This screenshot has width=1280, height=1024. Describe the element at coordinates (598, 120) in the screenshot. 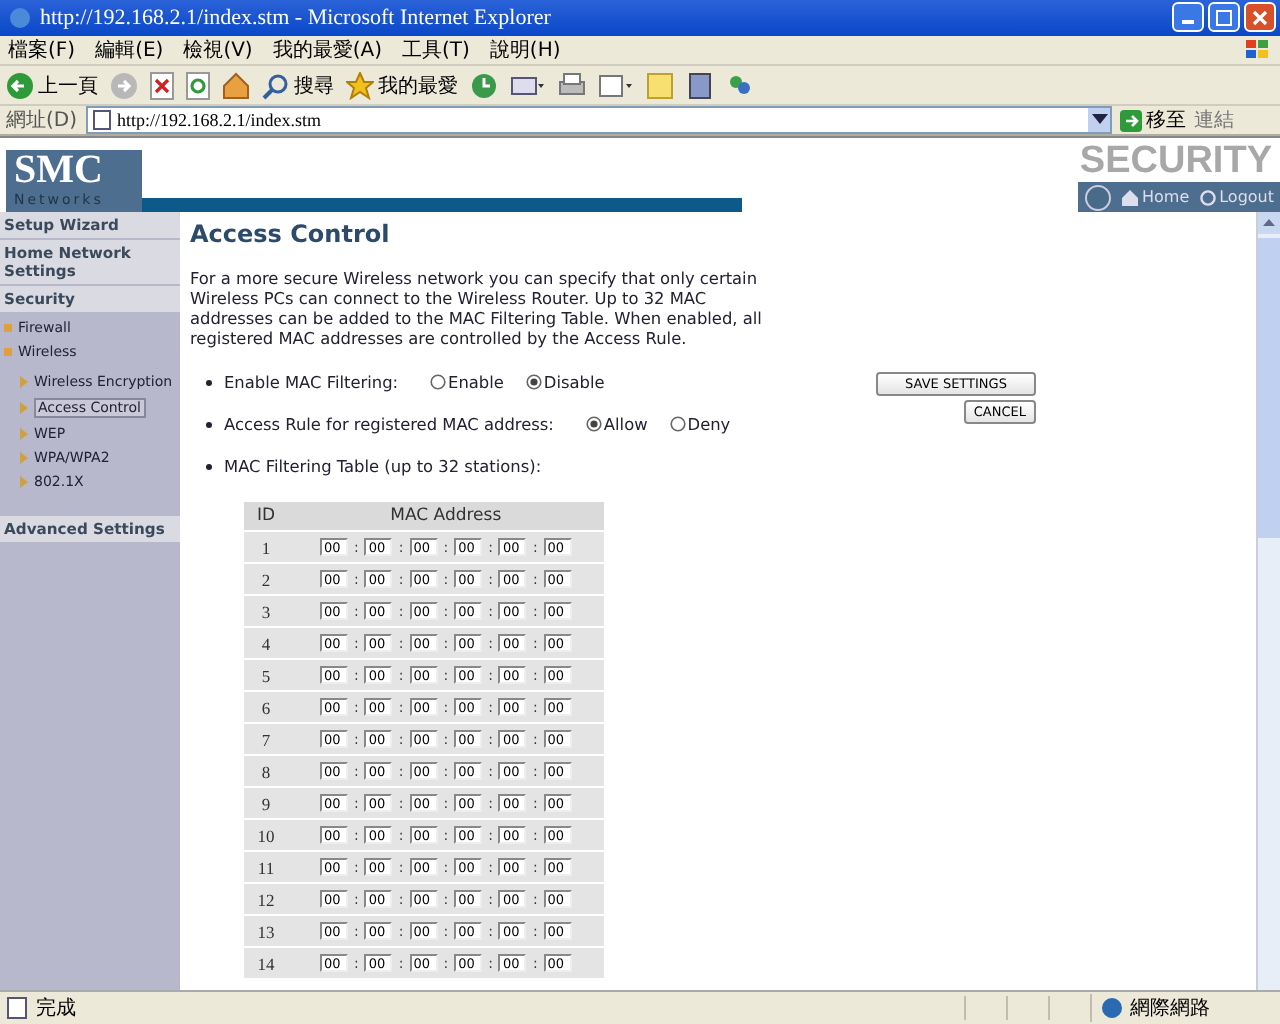

I see `address-field: http://192.168.2.1/index.stm` at that location.